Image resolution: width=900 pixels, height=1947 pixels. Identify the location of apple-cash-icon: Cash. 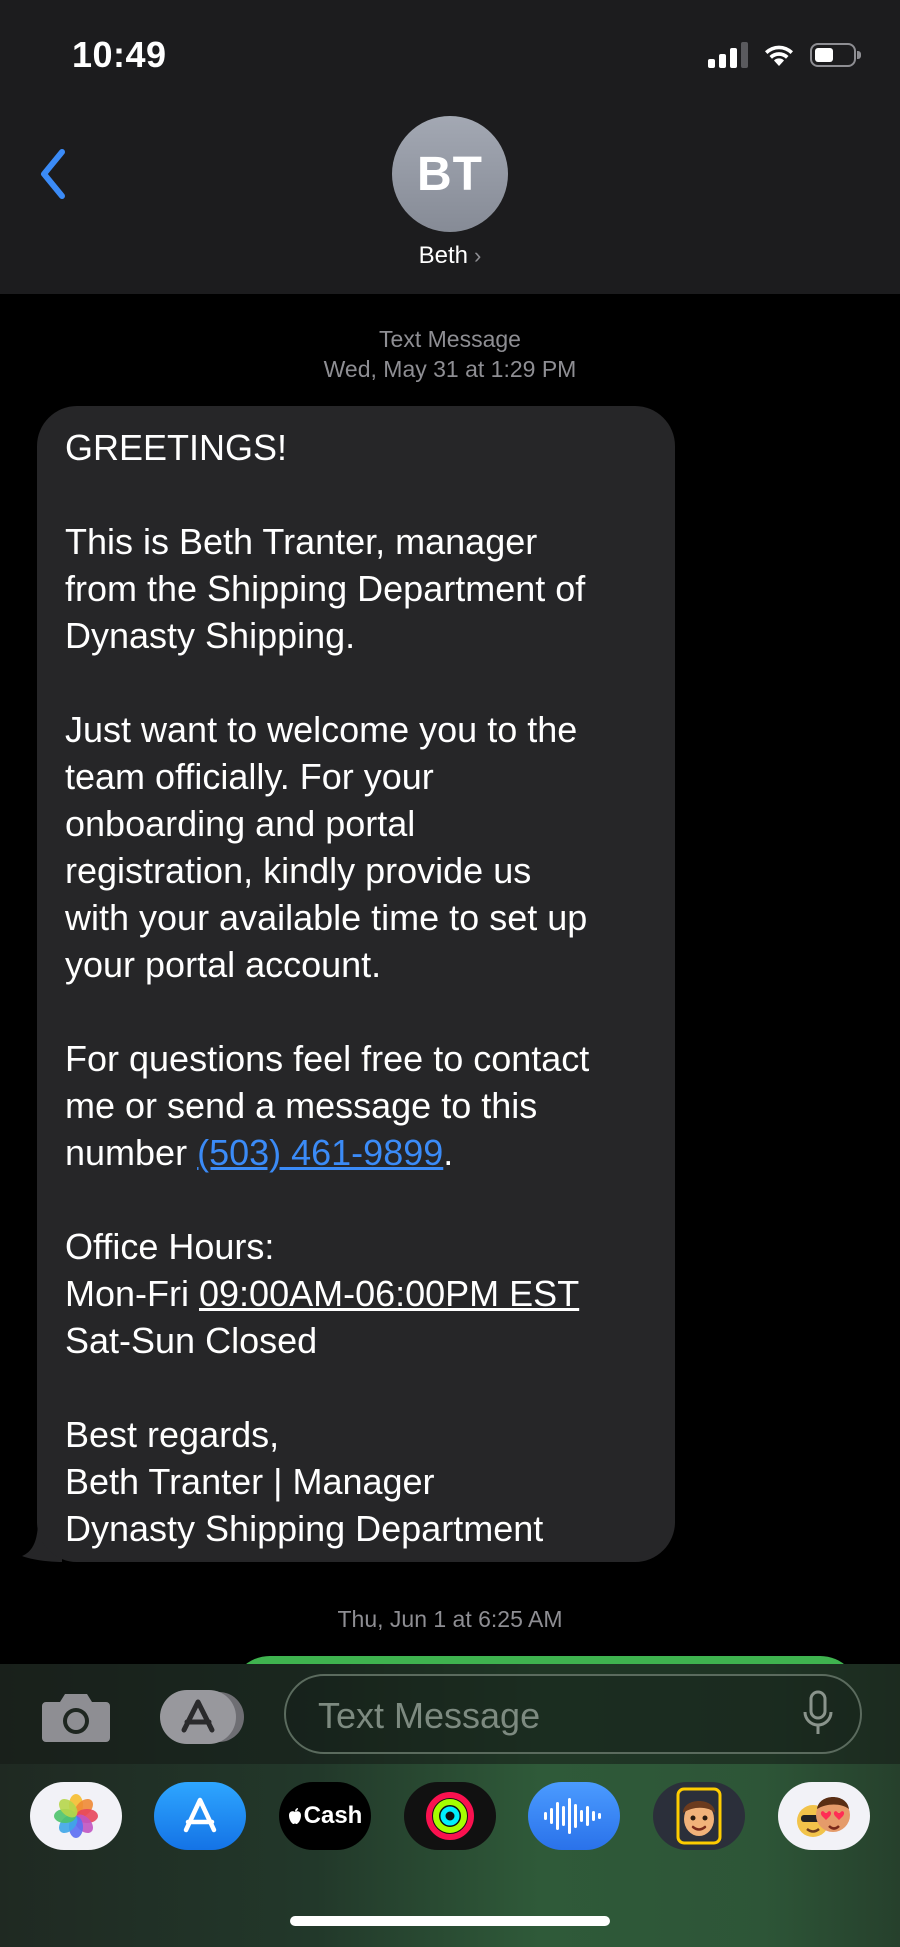
(325, 1816).